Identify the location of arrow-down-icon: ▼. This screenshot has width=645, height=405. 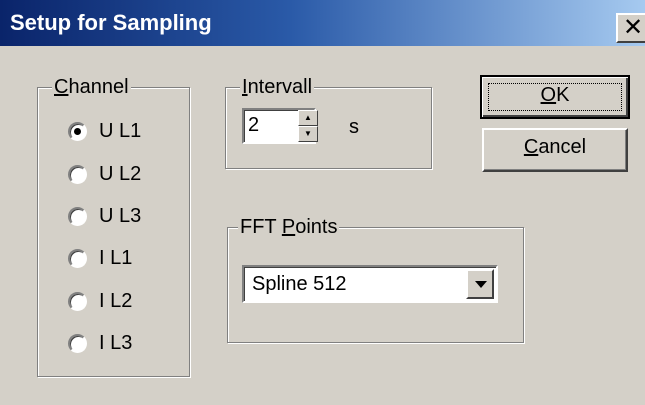
(308, 133).